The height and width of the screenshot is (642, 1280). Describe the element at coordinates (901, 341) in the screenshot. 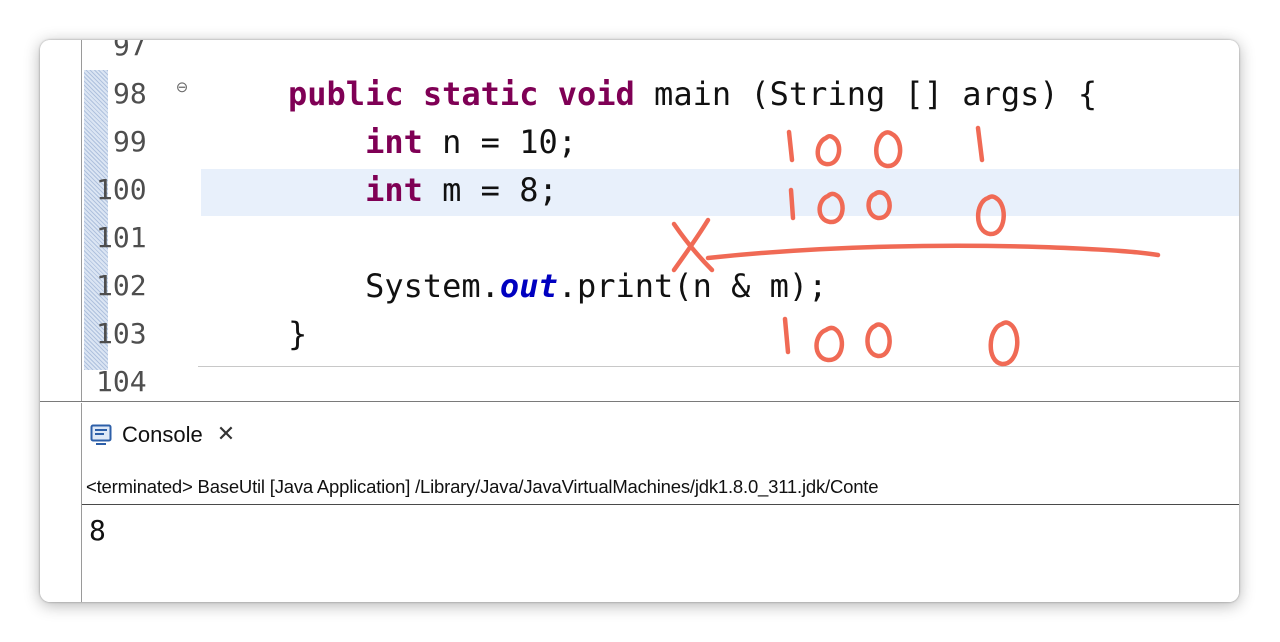

I see `annotation-result` at that location.